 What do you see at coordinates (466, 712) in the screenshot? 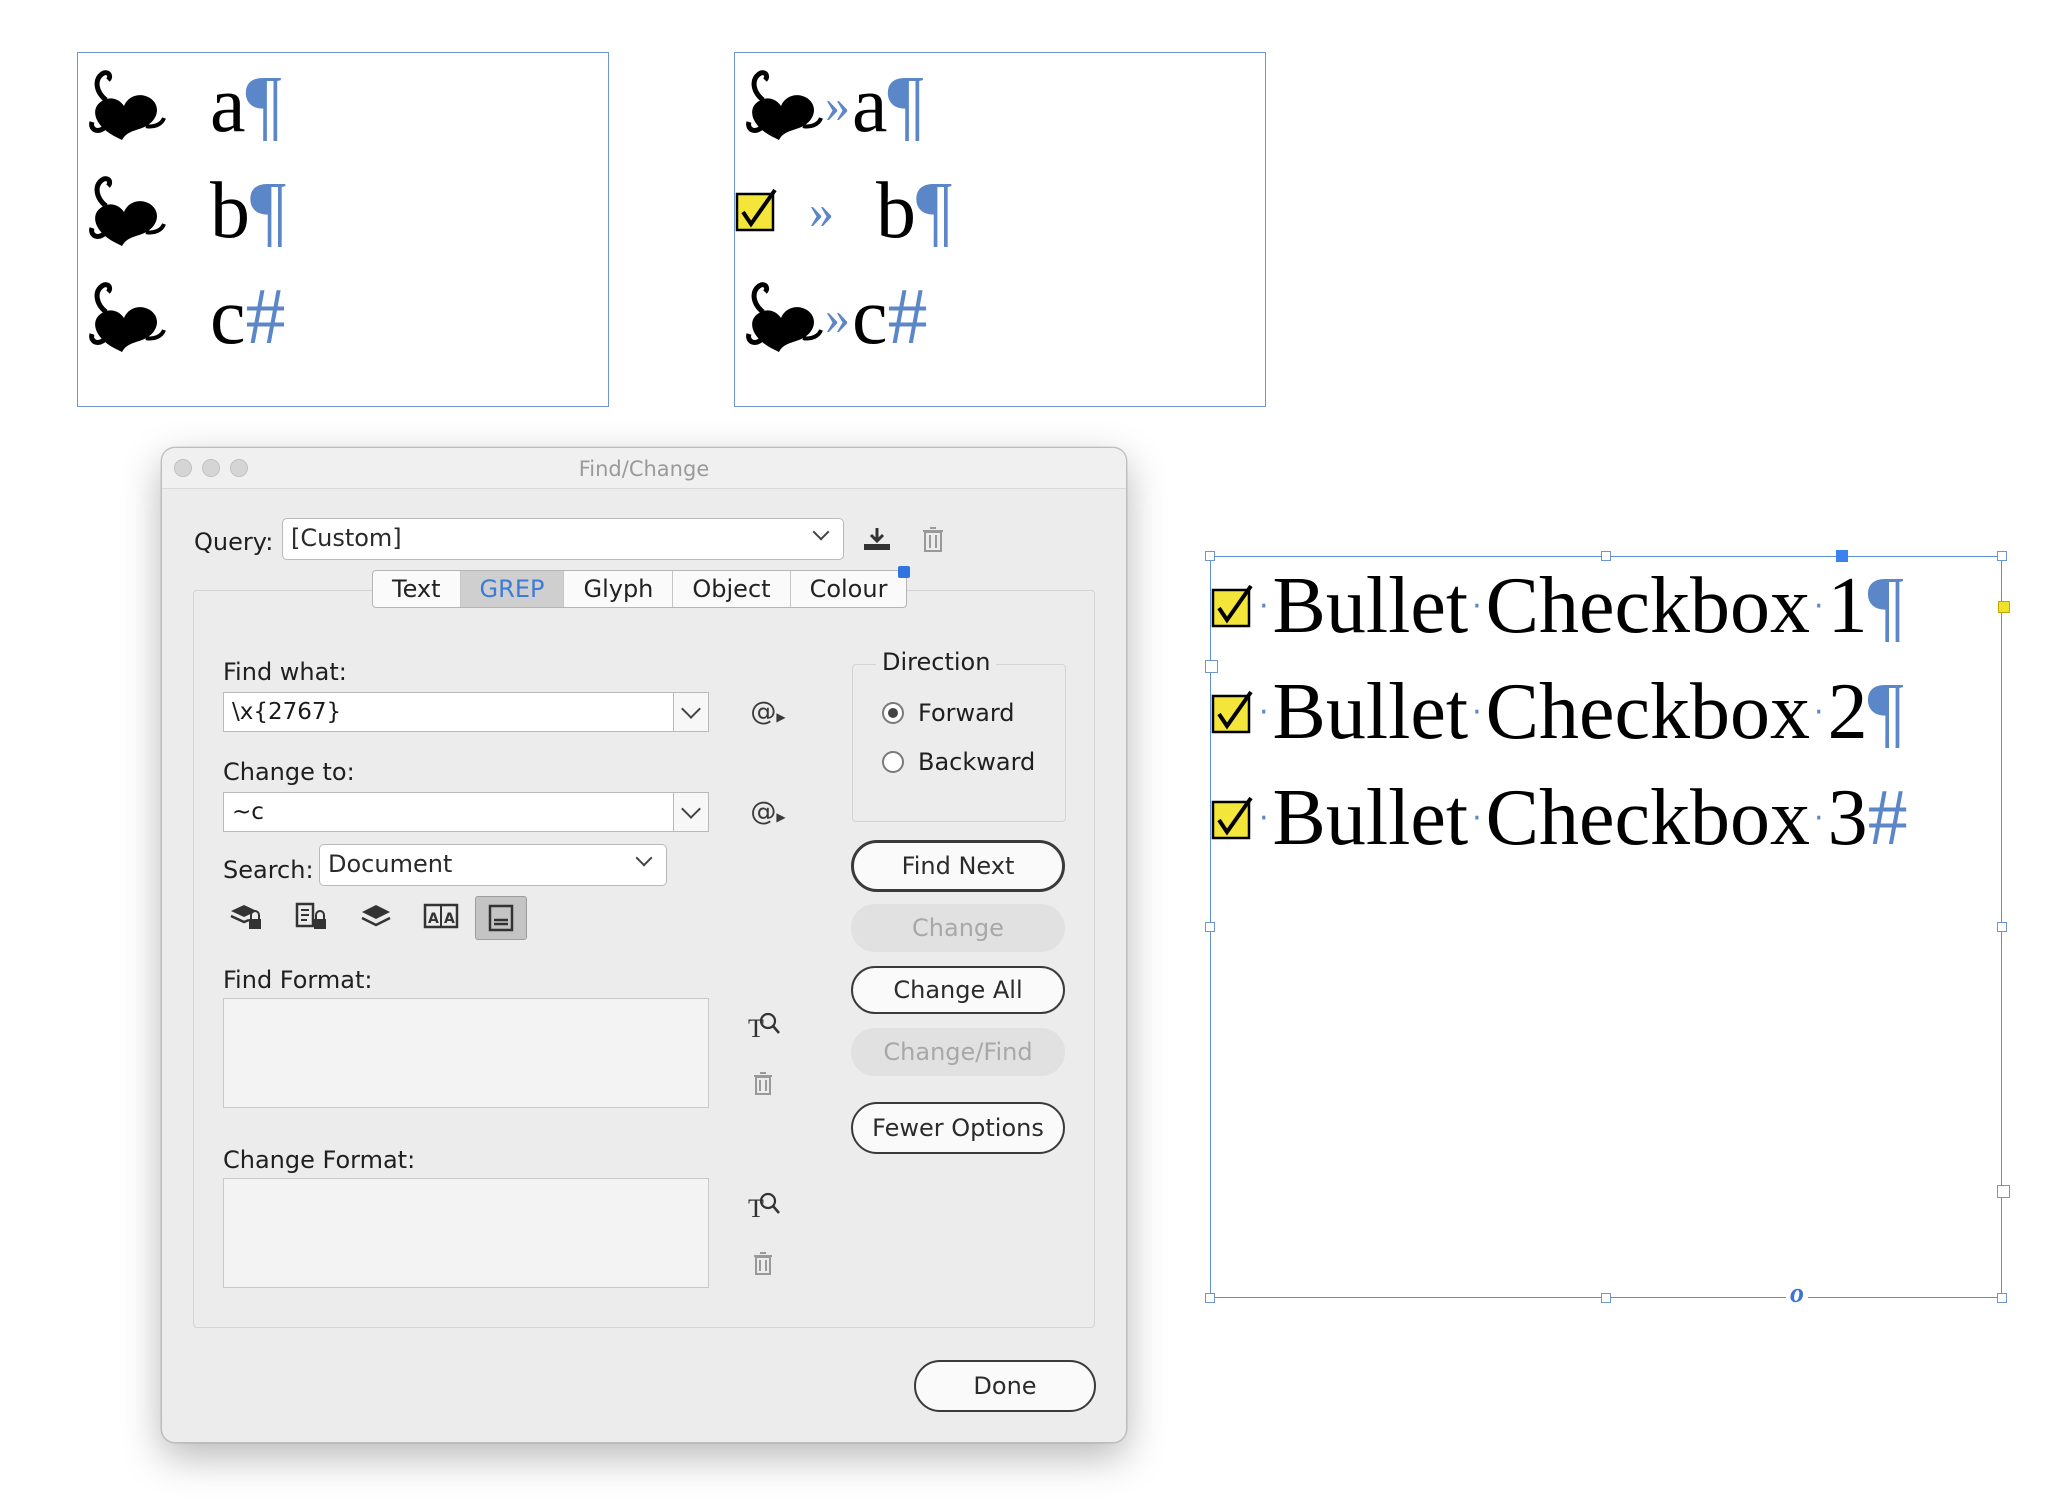
I see `find-what-input: \x{2767}` at bounding box center [466, 712].